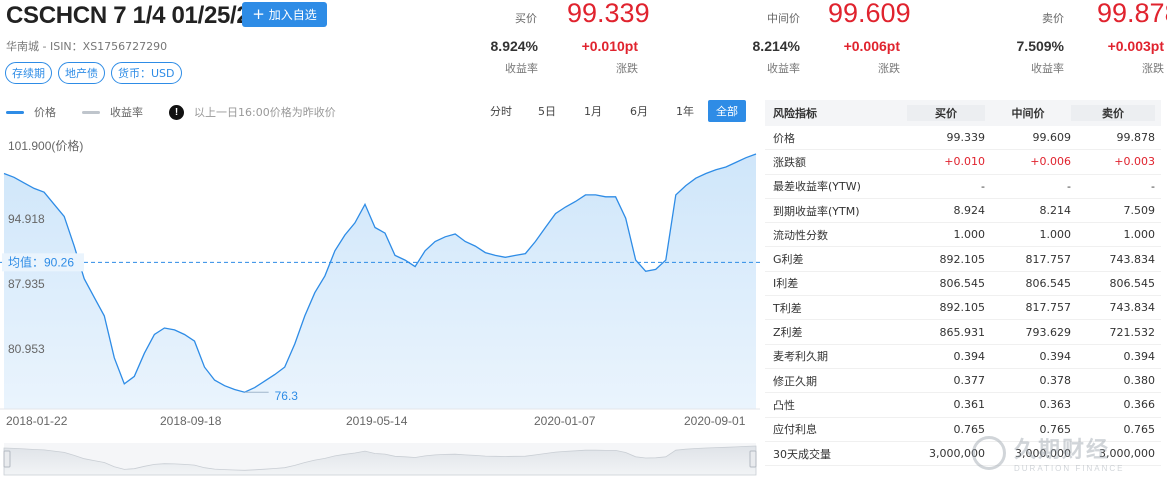  I want to click on quote-price: 99.339, so click(608, 14).